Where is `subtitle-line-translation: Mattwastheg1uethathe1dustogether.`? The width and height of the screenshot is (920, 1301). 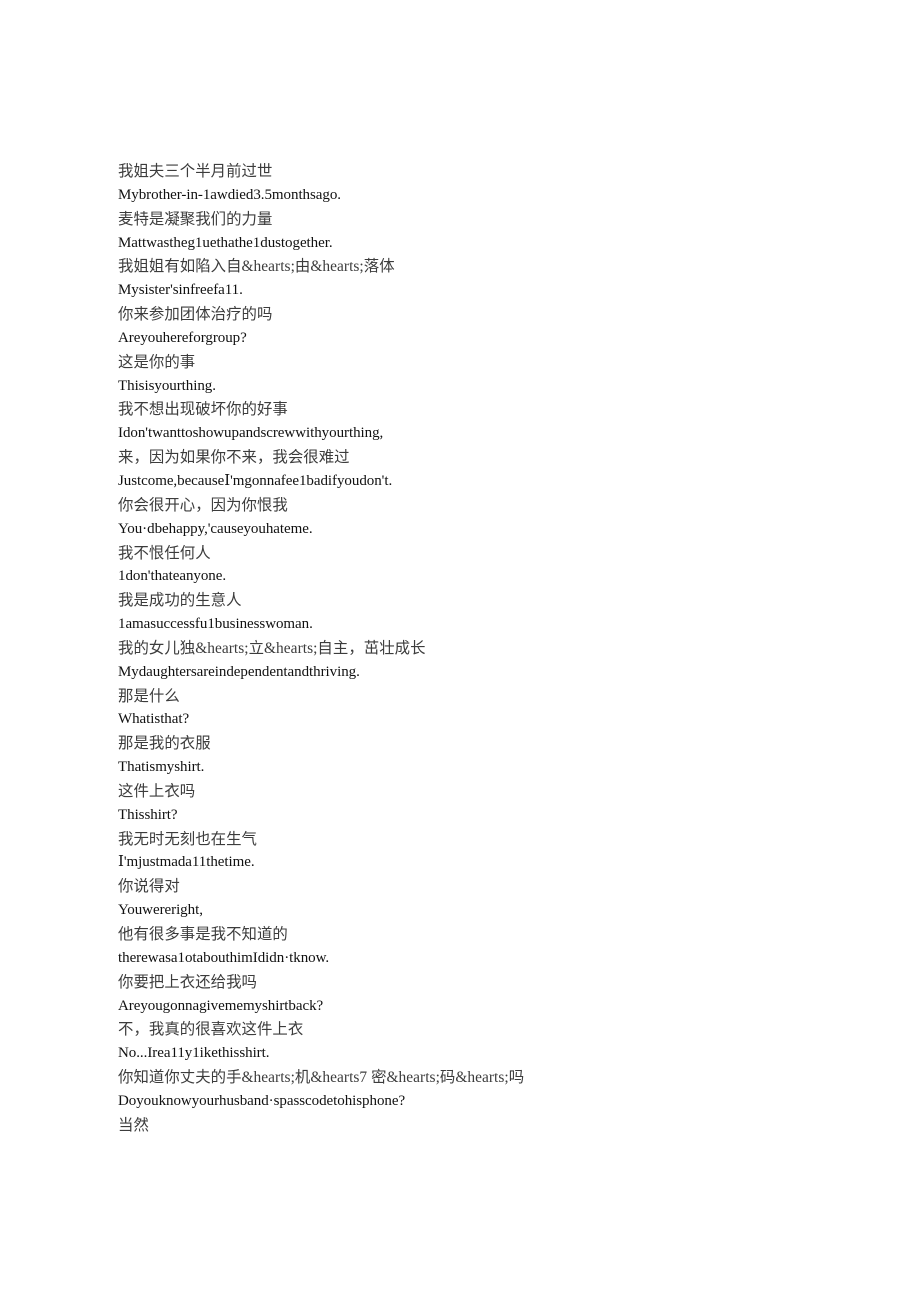 subtitle-line-translation: Mattwastheg1uethathe1dustogether. is located at coordinates (225, 242).